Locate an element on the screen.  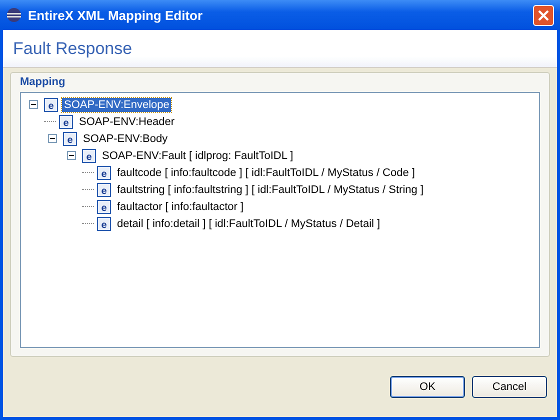
group-label: Mapping is located at coordinates (43, 82).